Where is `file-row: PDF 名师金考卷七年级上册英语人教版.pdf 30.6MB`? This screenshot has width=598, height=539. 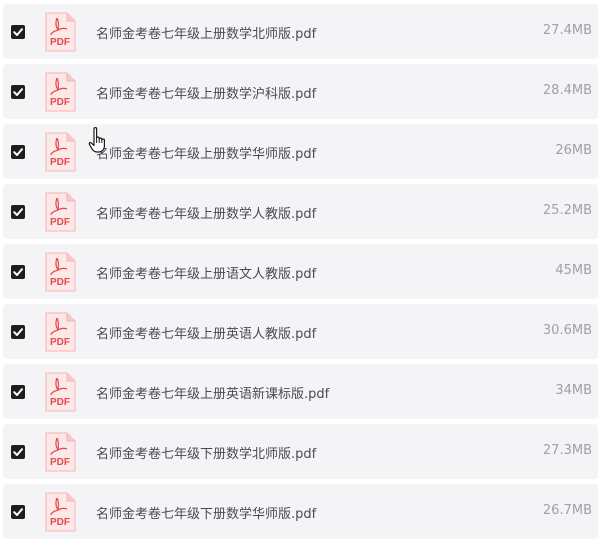 file-row: PDF 名师金考卷七年级上册英语人教版.pdf 30.6MB is located at coordinates (300, 331).